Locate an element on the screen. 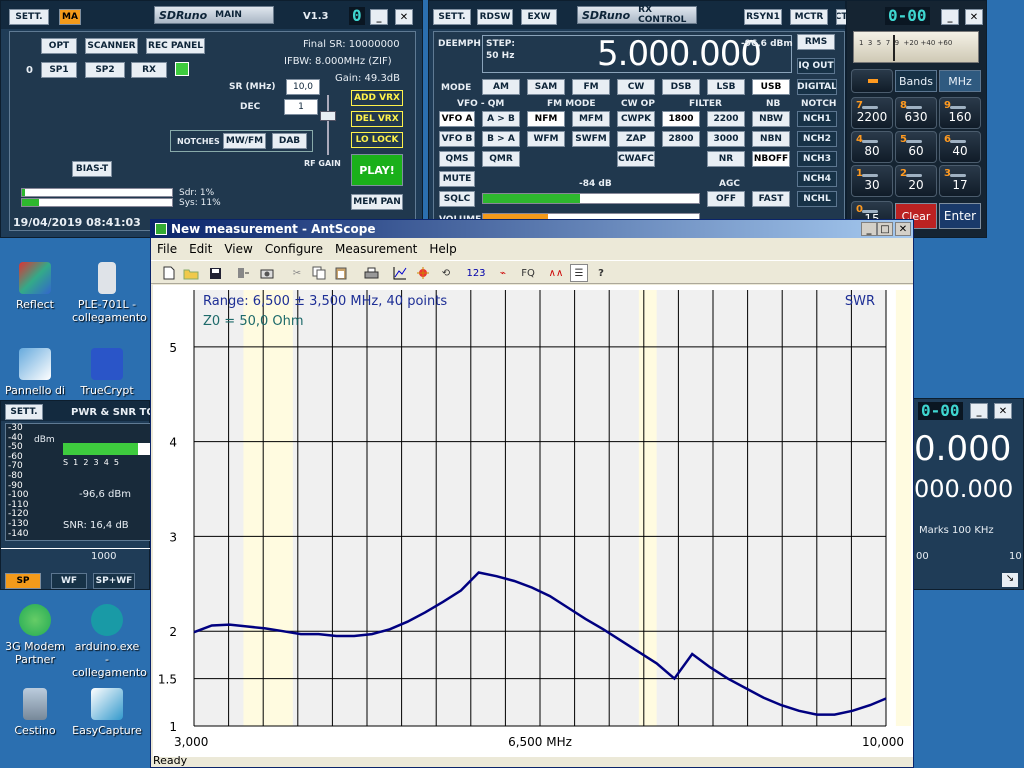 Image resolution: width=1024 pixels, height=768 pixels. desktop-icon-ple701l: PLE-701L - collegamento is located at coordinates (109, 293).